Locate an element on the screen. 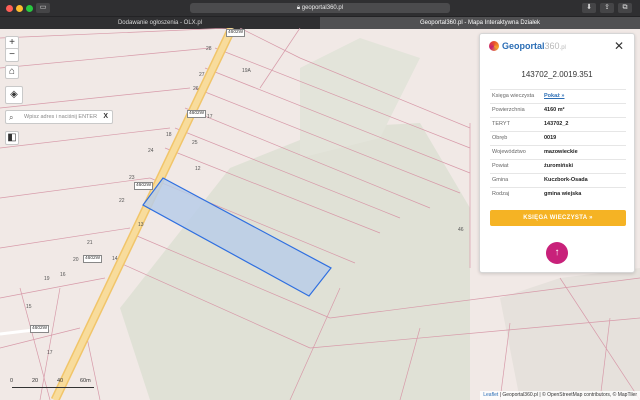 The image size is (640, 400). parcel-number: 27 is located at coordinates (202, 75).